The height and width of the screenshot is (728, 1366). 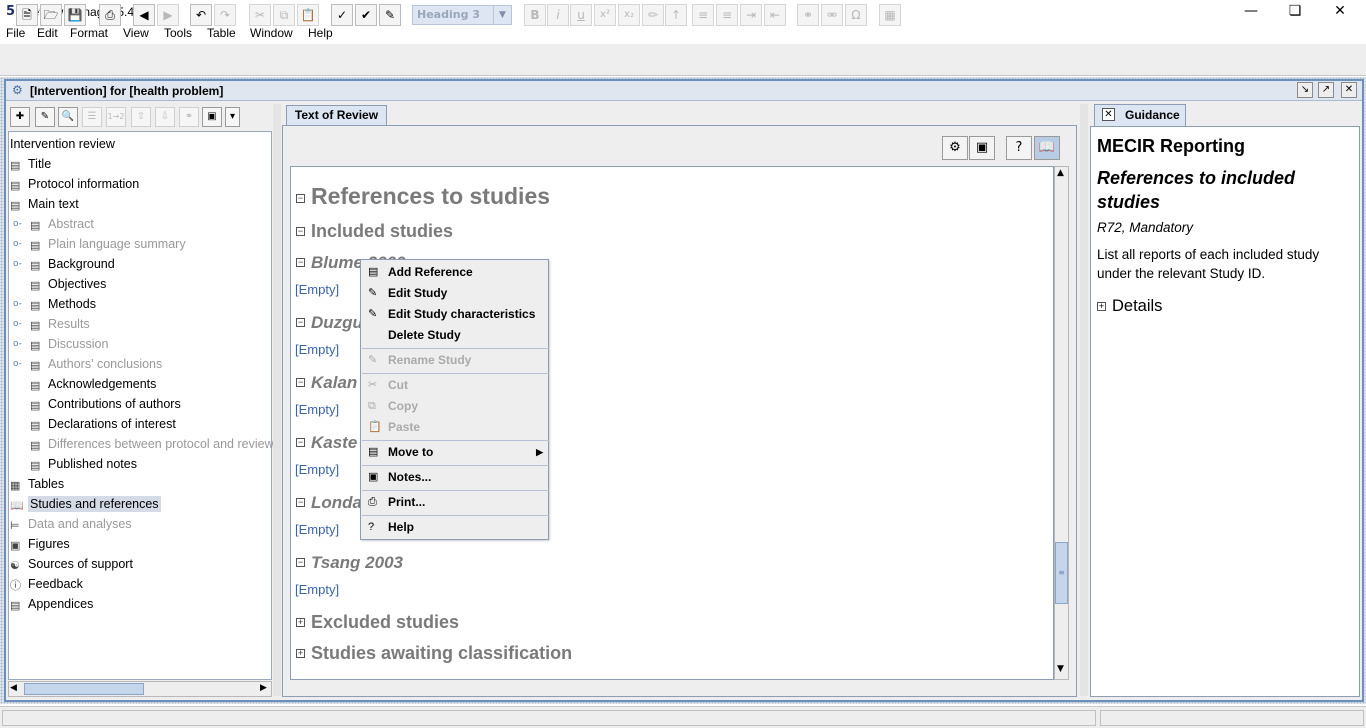 What do you see at coordinates (676, 15) in the screenshot?
I see `symbol-insert-icon: ↑` at bounding box center [676, 15].